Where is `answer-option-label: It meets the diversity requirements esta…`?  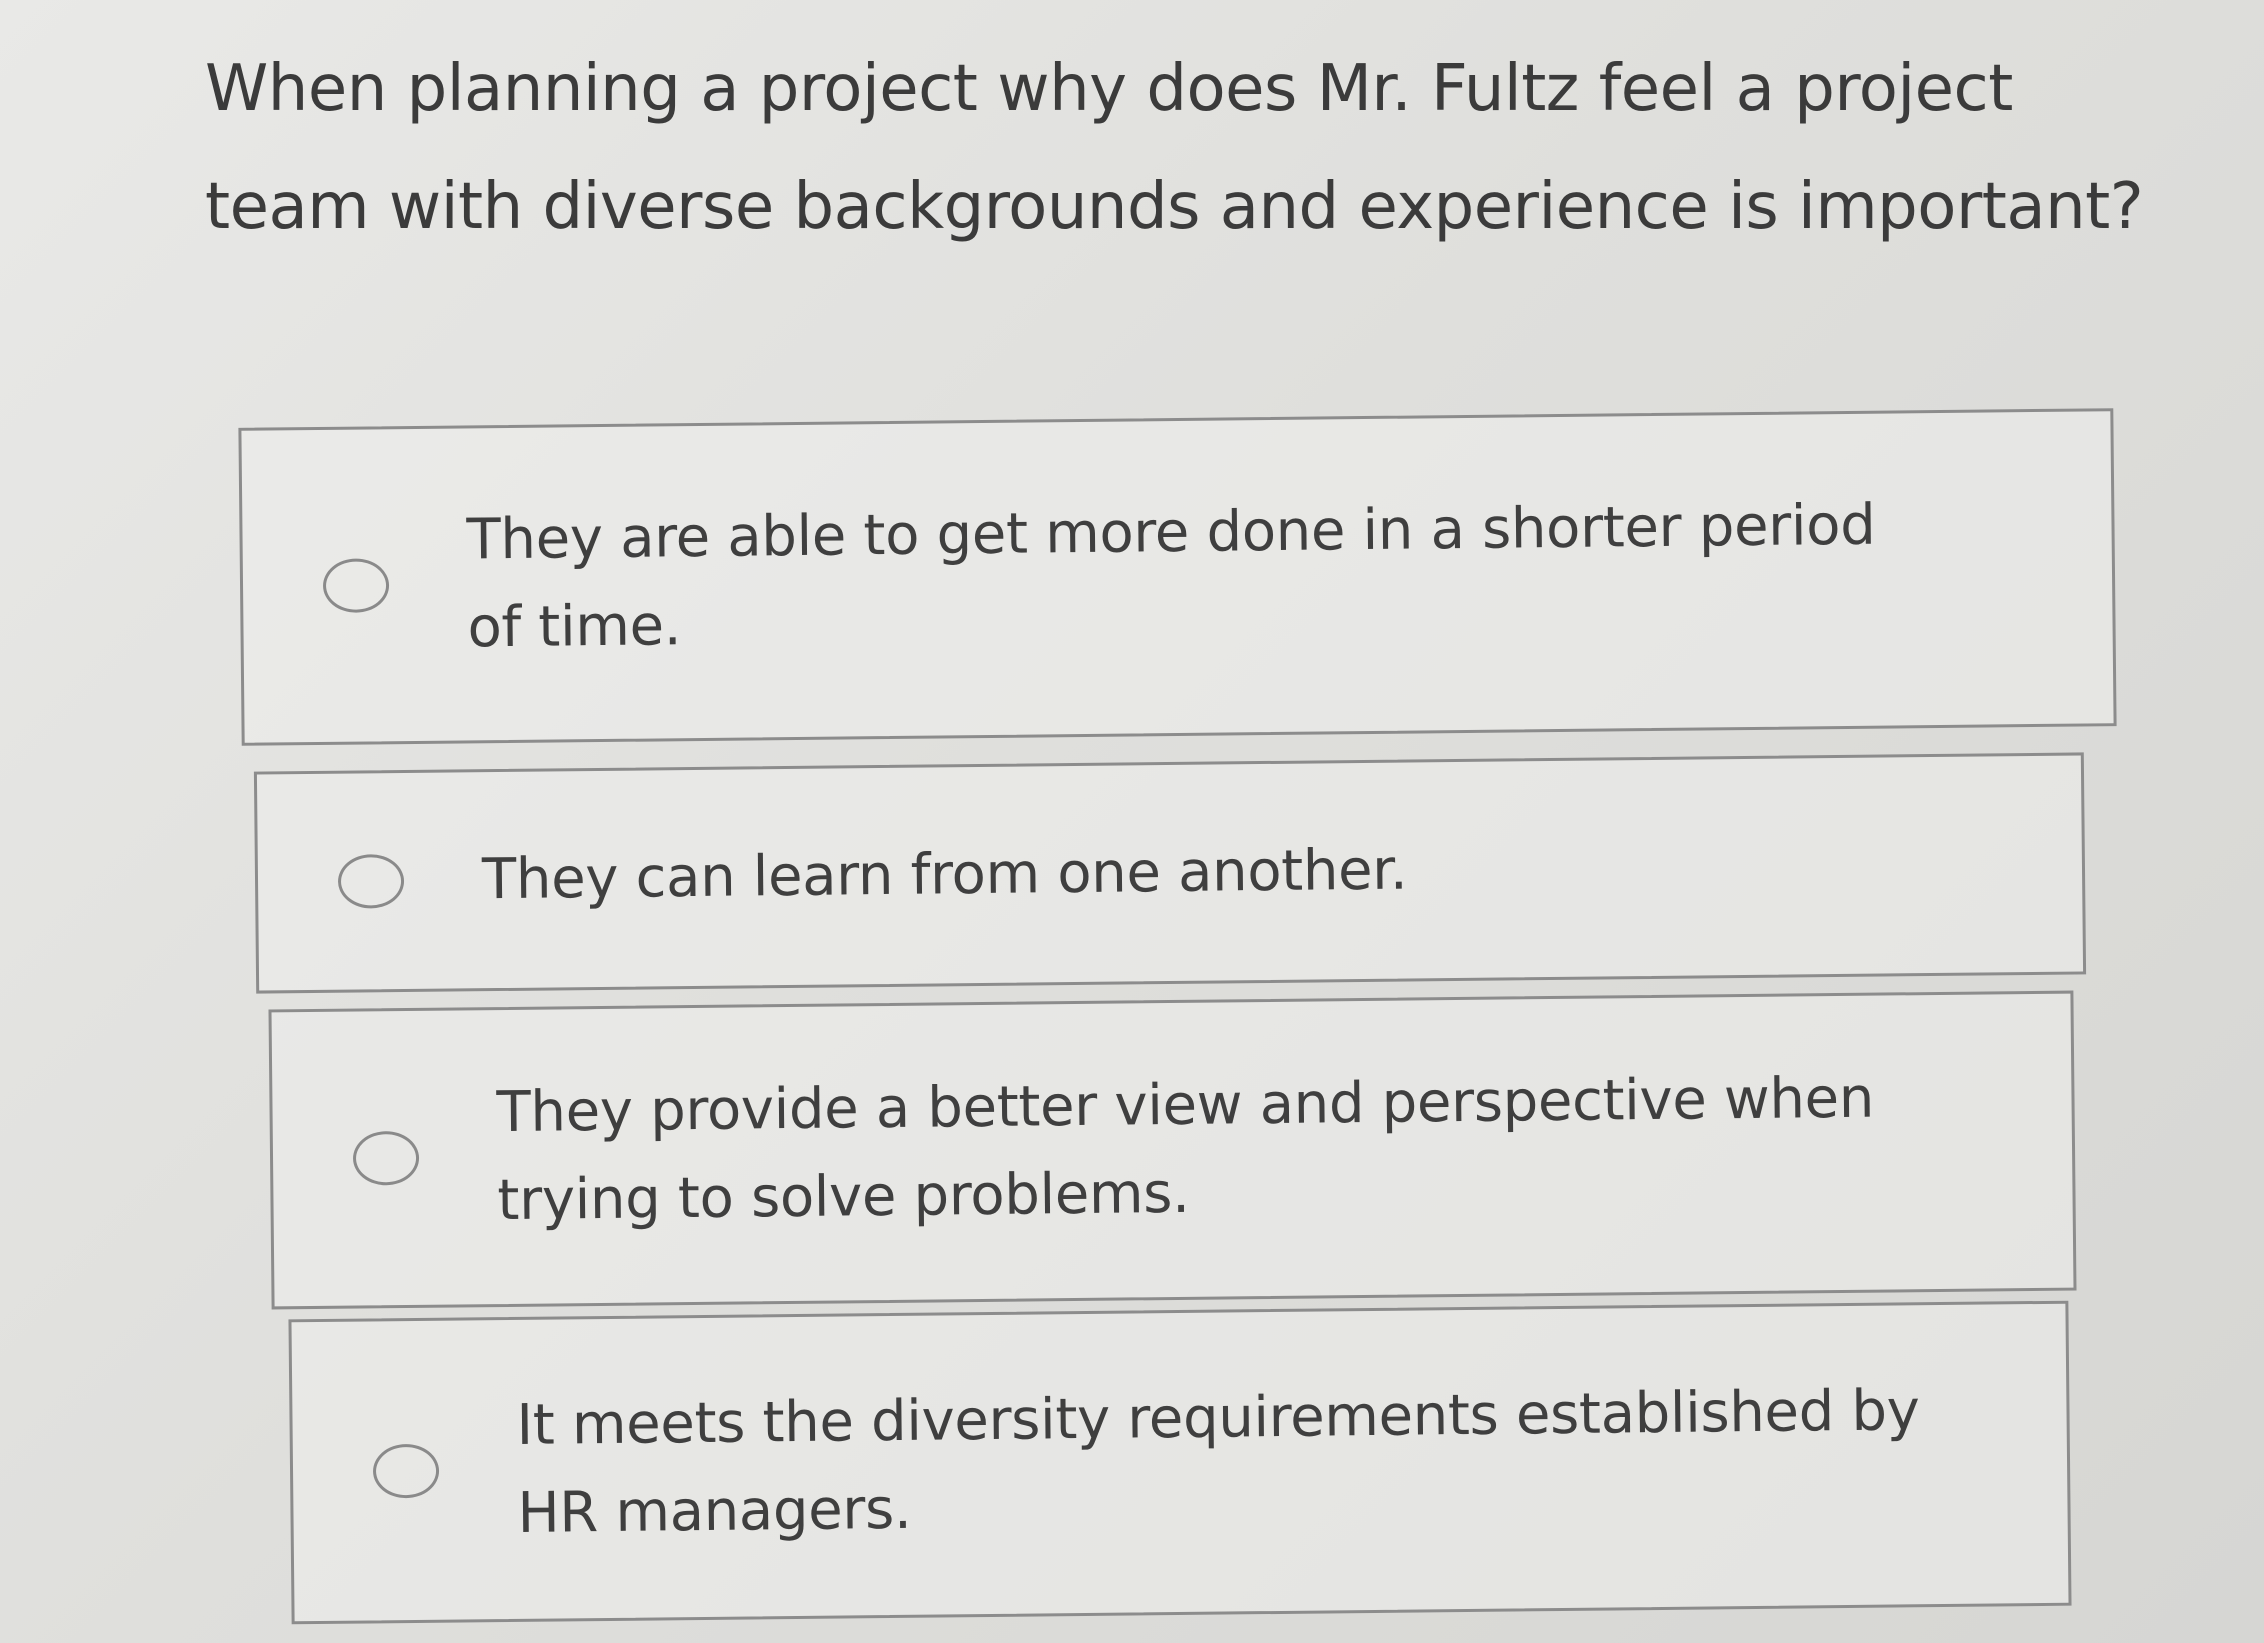 answer-option-label: It meets the diversity requirements esta… is located at coordinates (1218, 1461).